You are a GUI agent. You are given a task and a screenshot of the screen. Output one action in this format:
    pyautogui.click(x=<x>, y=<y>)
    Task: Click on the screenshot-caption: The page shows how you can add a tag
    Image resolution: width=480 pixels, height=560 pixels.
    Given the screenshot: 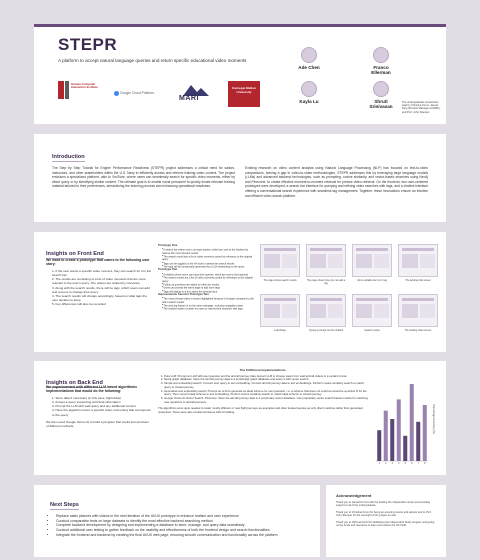 What is the action you would take?
    pyautogui.click(x=326, y=282)
    